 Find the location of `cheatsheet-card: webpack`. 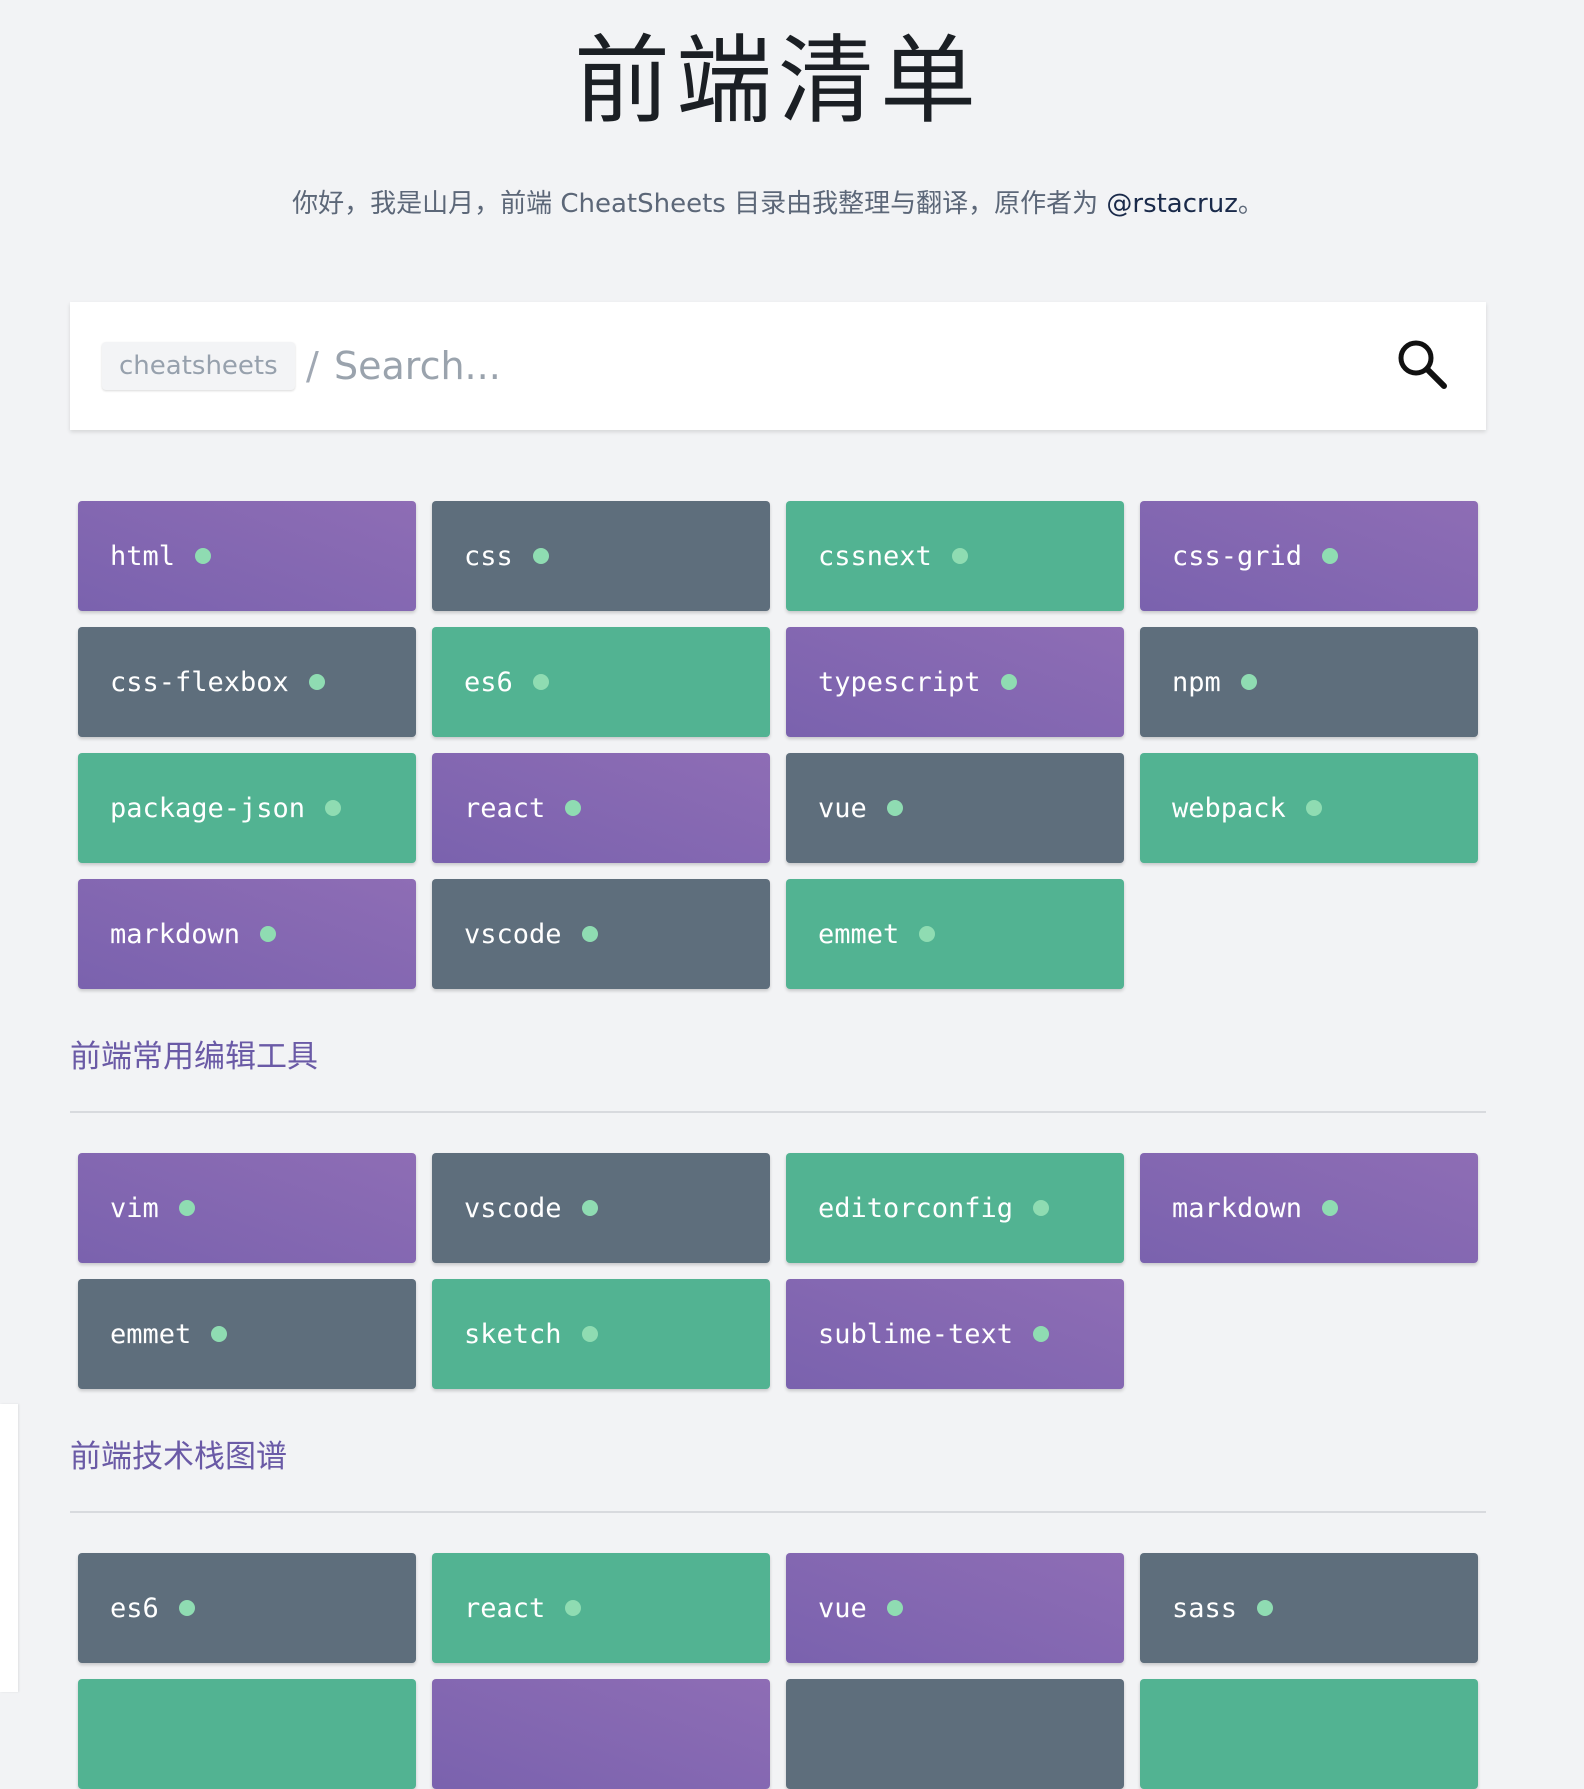

cheatsheet-card: webpack is located at coordinates (1309, 808).